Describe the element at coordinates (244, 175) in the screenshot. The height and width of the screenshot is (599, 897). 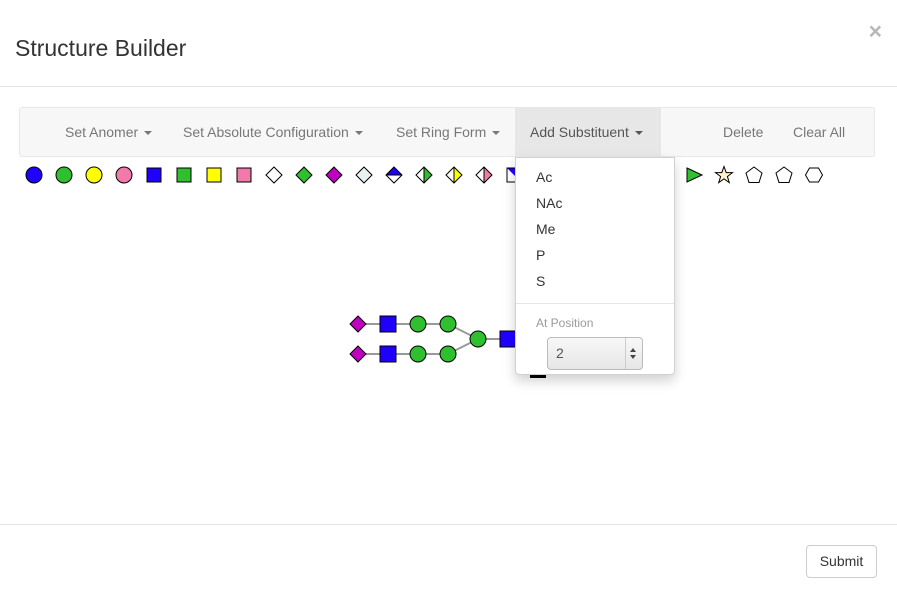
I see `palette-pink-square-icon` at that location.